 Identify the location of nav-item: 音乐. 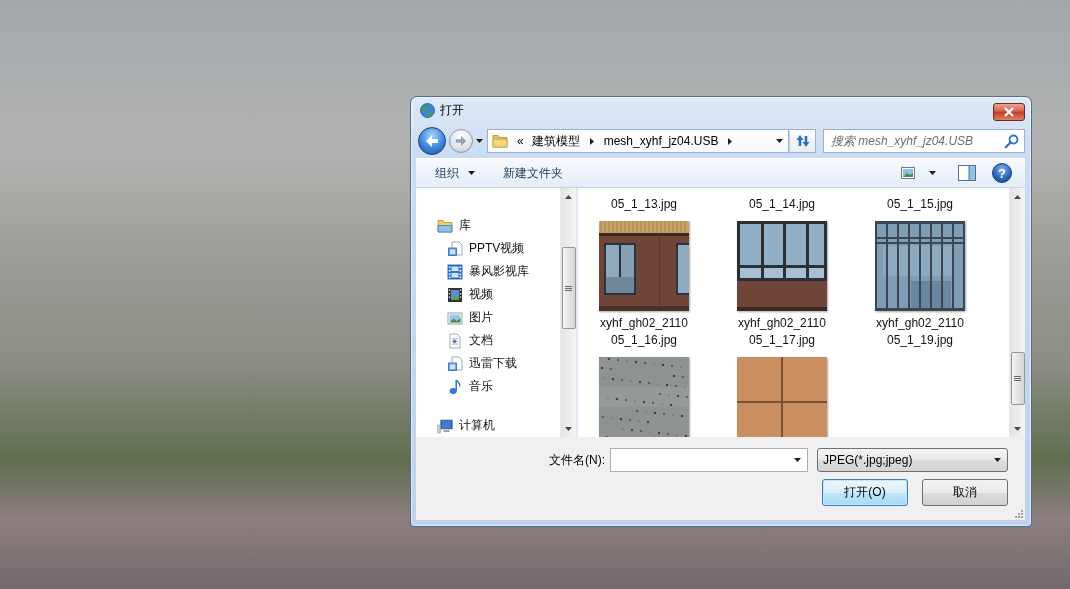
(471, 386).